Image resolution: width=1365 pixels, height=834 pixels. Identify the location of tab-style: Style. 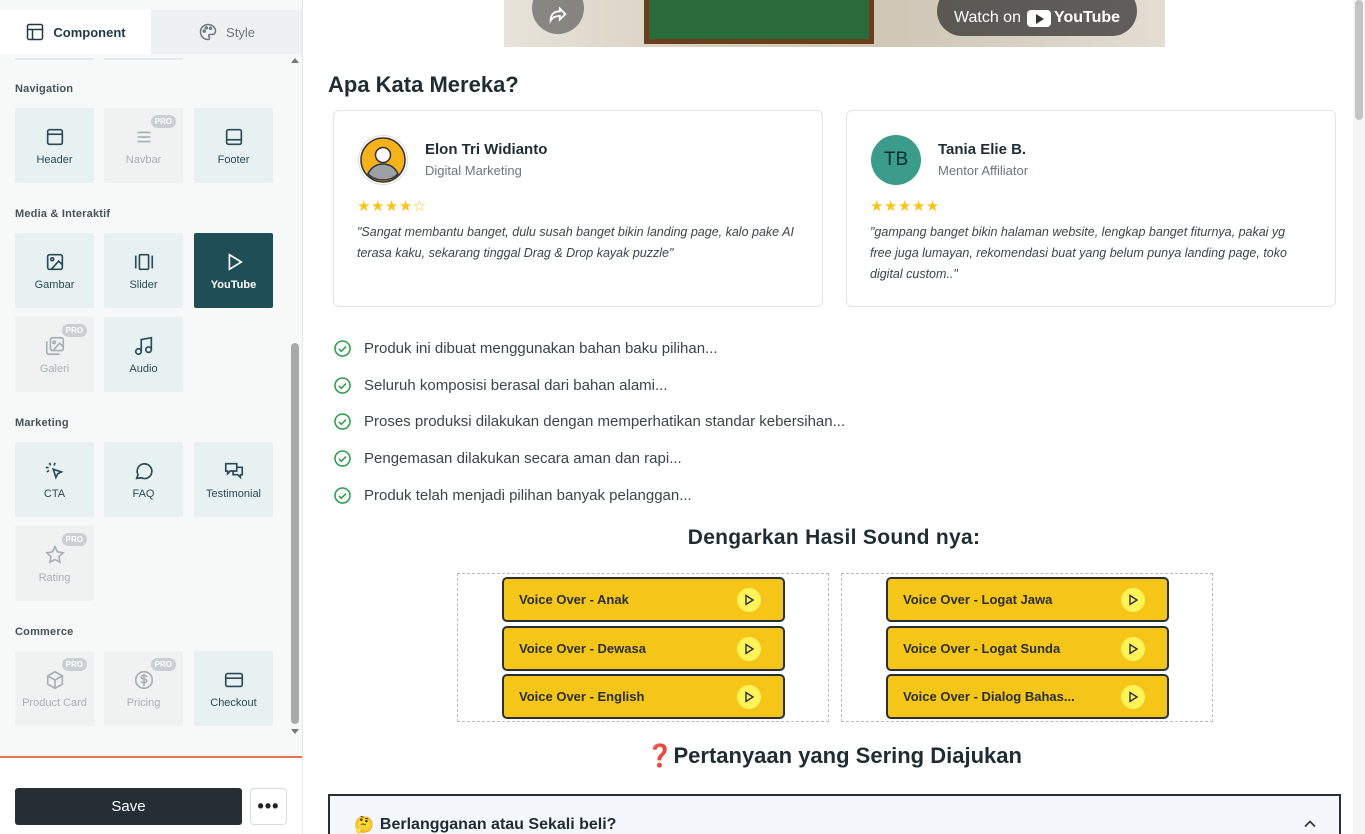
(226, 32).